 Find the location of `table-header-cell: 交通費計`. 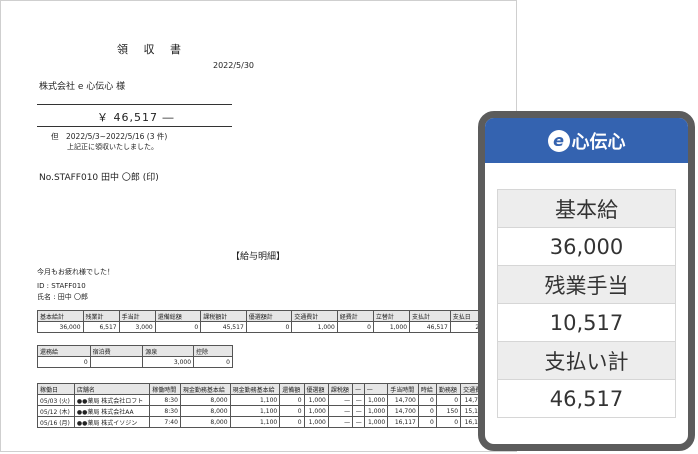

table-header-cell: 交通費計 is located at coordinates (314, 316).